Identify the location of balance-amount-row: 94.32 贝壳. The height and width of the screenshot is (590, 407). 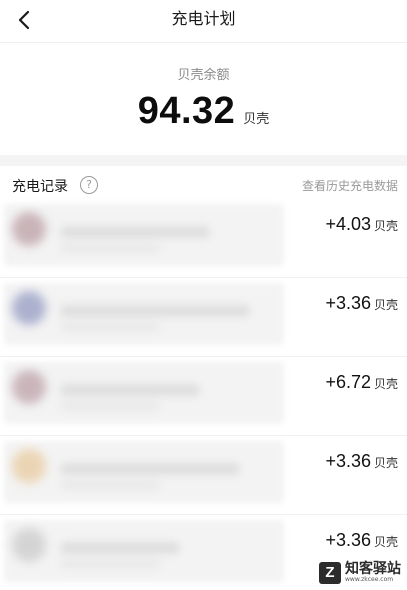
(203, 111).